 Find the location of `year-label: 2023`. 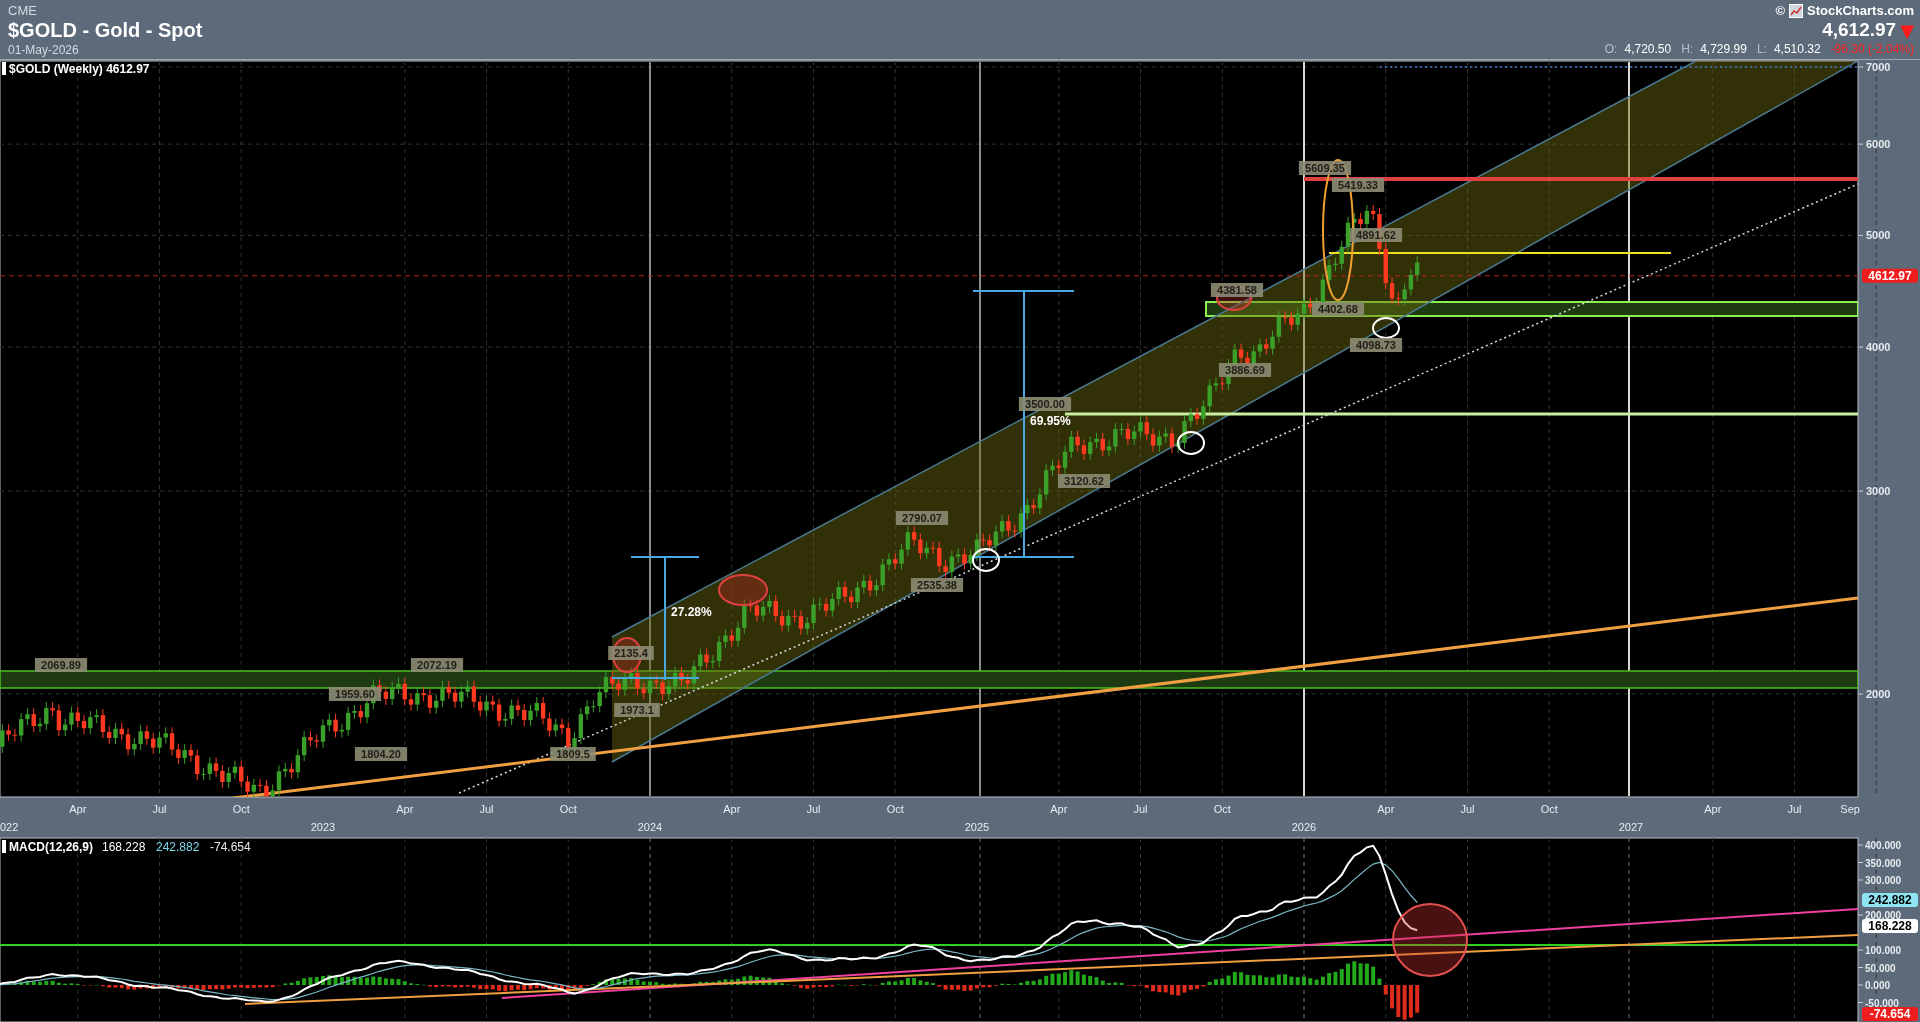

year-label: 2023 is located at coordinates (323, 827).